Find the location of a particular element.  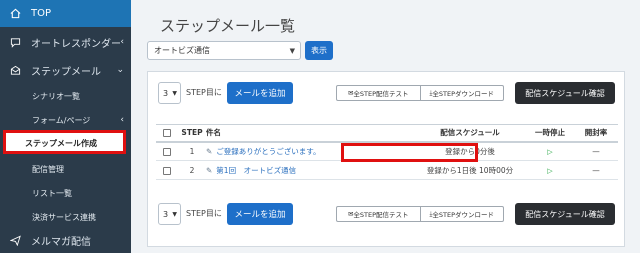

sidebar-item-stepmail: ステップメール ⌄ is located at coordinates (65, 70).